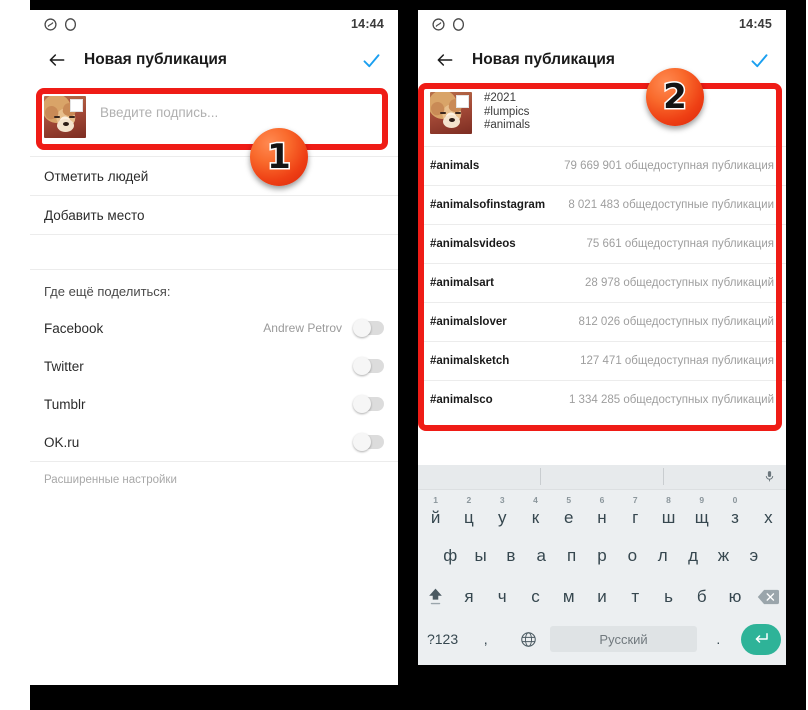 The image size is (808, 710). What do you see at coordinates (502, 596) in the screenshot?
I see `key-ч: ч` at bounding box center [502, 596].